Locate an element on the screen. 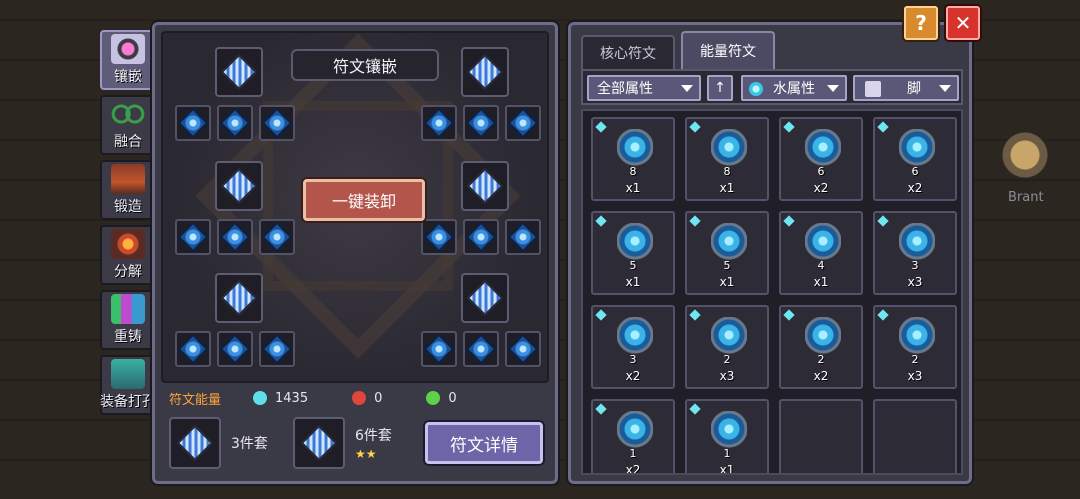 This screenshot has height=499, width=1080. energy-counter: 1435 is located at coordinates (280, 398).